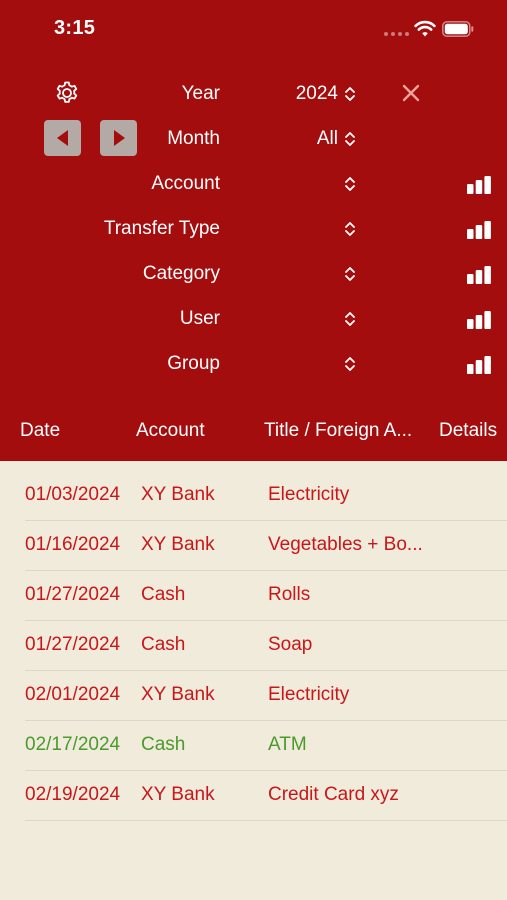 This screenshot has width=507, height=900. Describe the element at coordinates (253, 796) in the screenshot. I see `table-row: 02/19/2024 XY Bank Credit Card xyz` at that location.